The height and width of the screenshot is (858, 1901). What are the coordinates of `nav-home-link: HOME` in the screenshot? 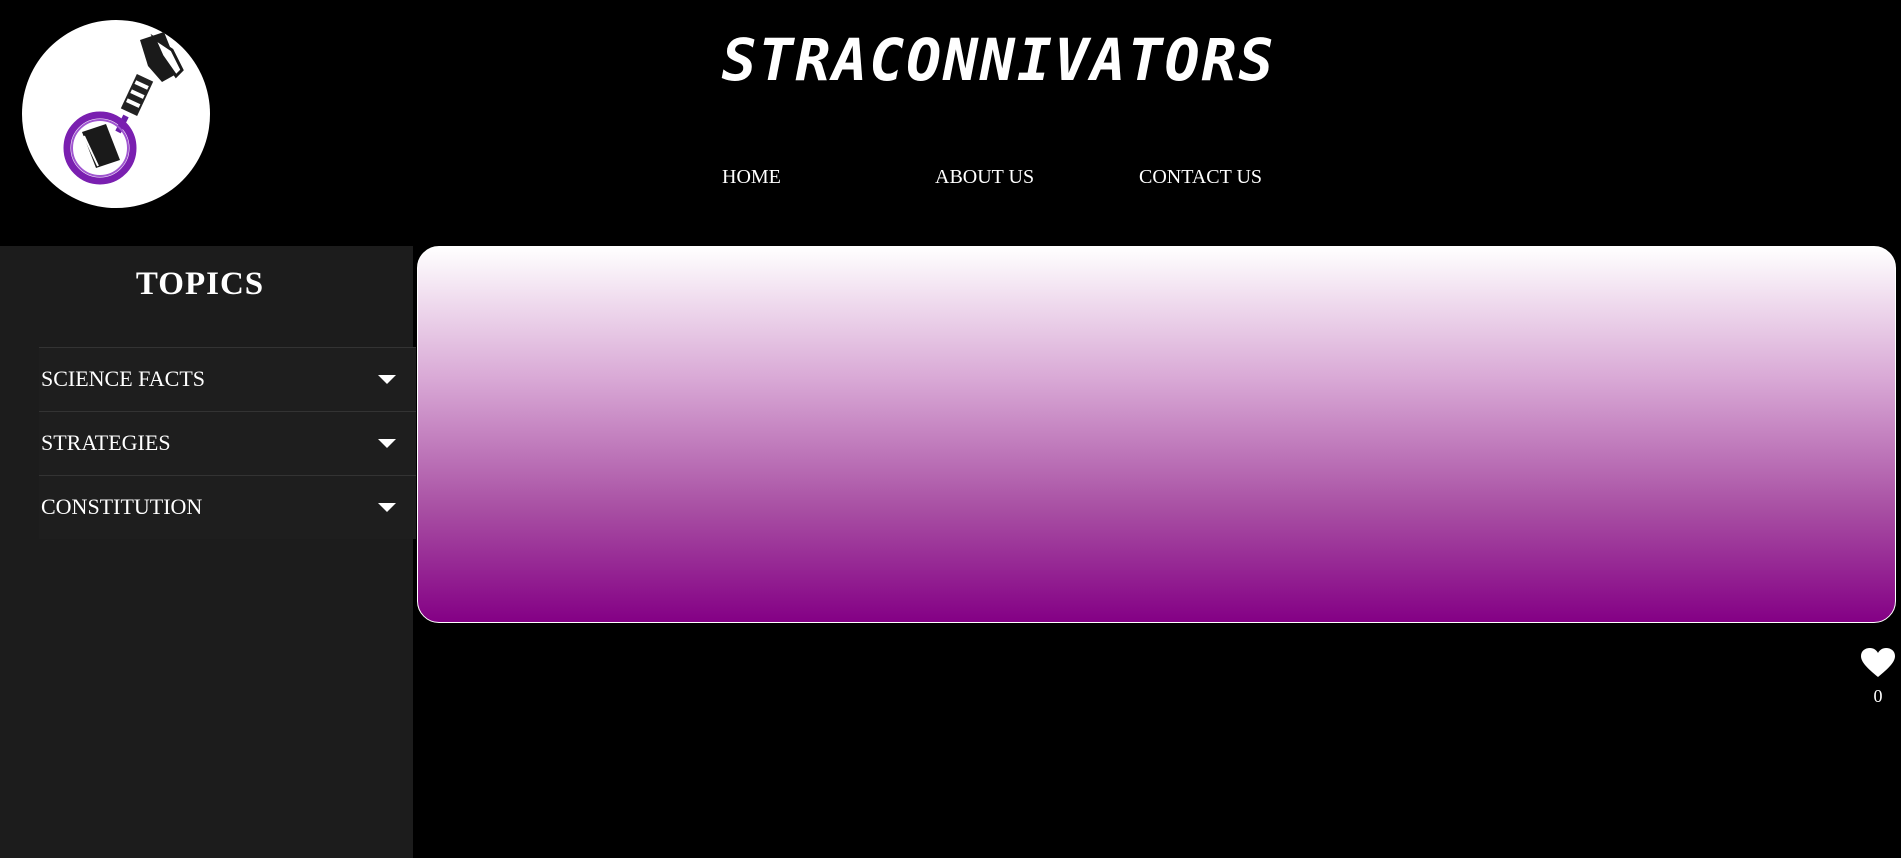 It's located at (751, 177).